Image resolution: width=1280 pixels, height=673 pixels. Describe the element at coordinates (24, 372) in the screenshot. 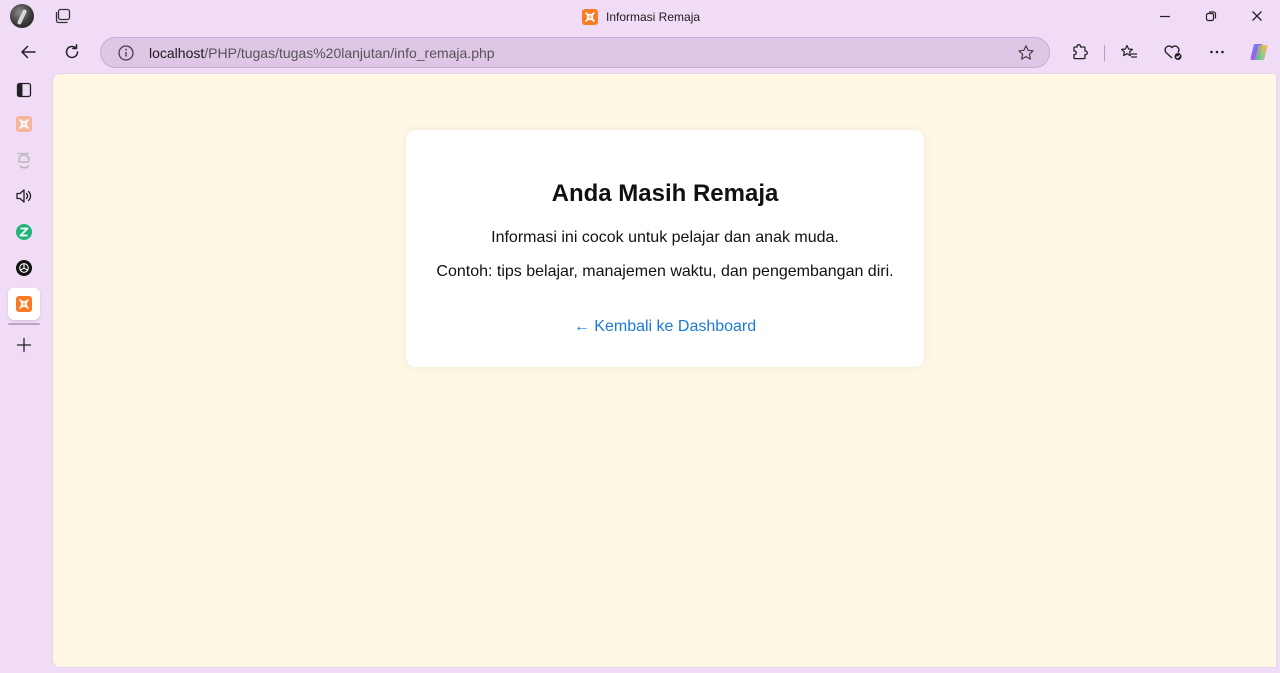

I see `browser-sidebar` at that location.